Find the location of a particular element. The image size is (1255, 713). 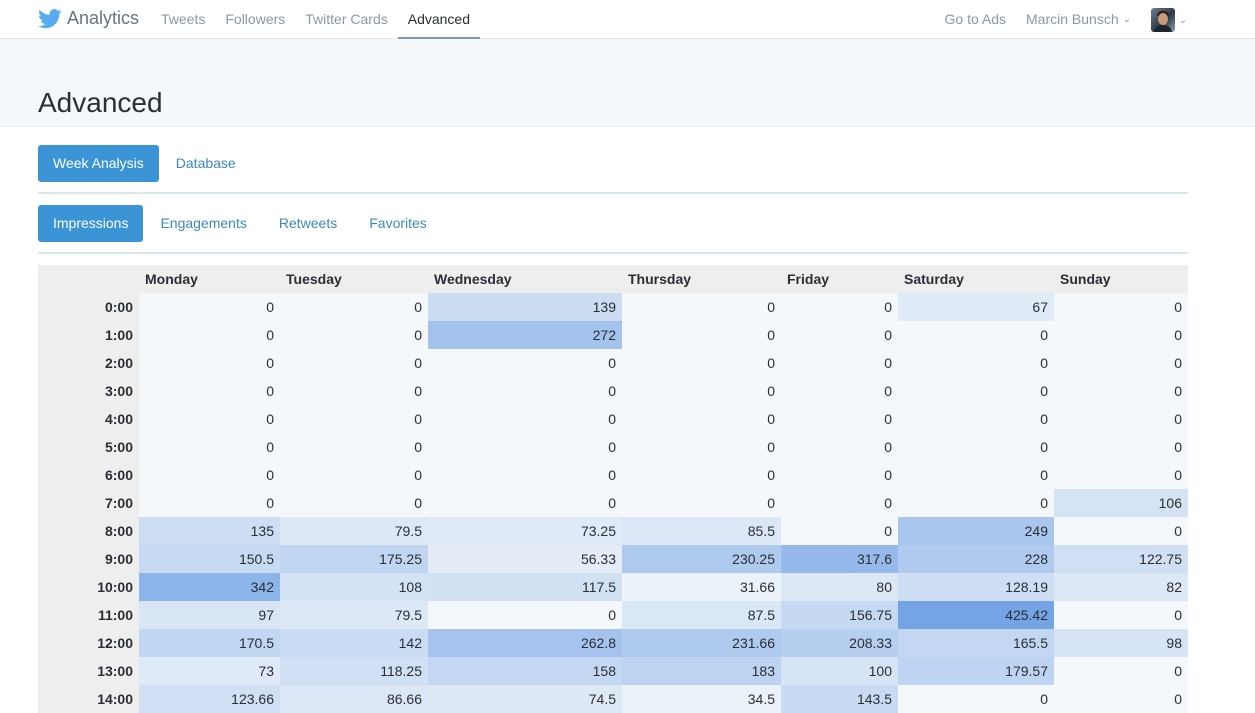

table-row: 0:00 0 0 139 0 0 67 0 is located at coordinates (613, 307).